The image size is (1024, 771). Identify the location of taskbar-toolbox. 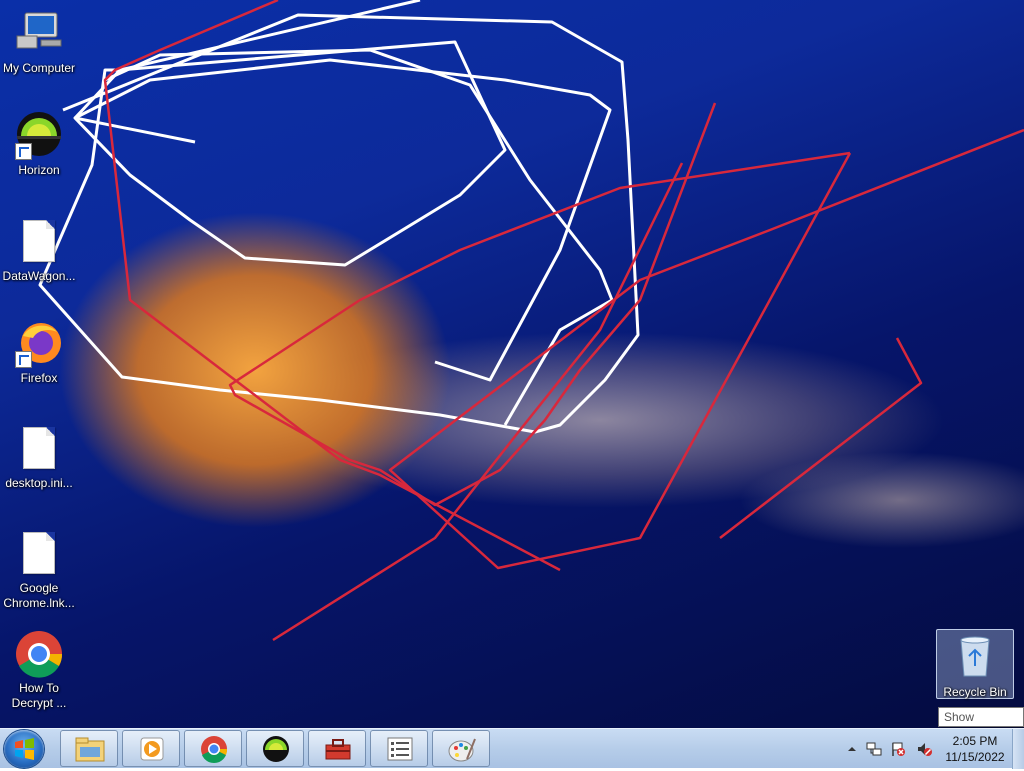
(337, 748).